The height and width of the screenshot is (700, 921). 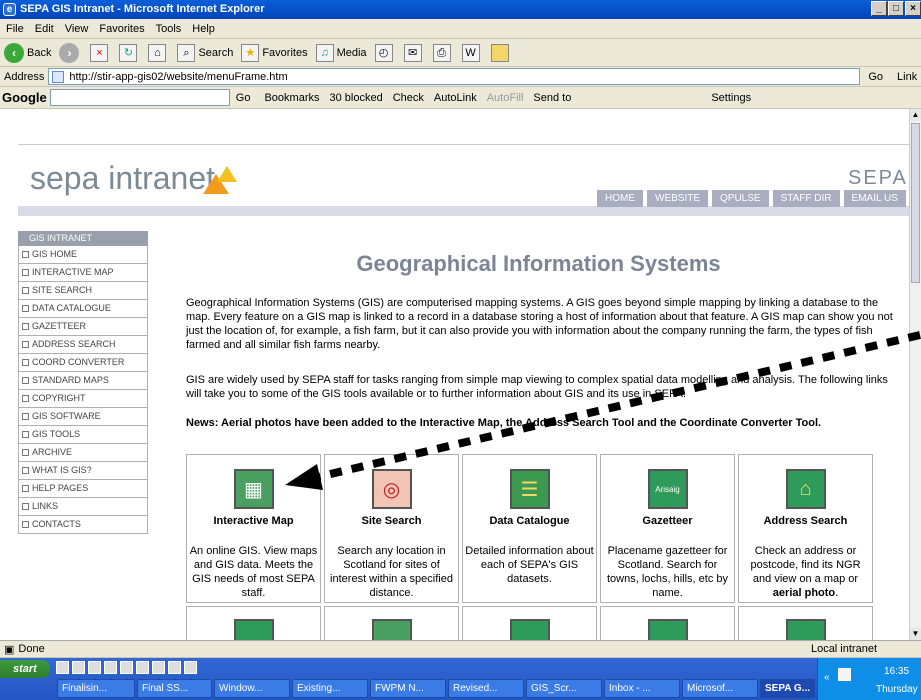 I want to click on history-button: ◴, so click(x=385, y=52).